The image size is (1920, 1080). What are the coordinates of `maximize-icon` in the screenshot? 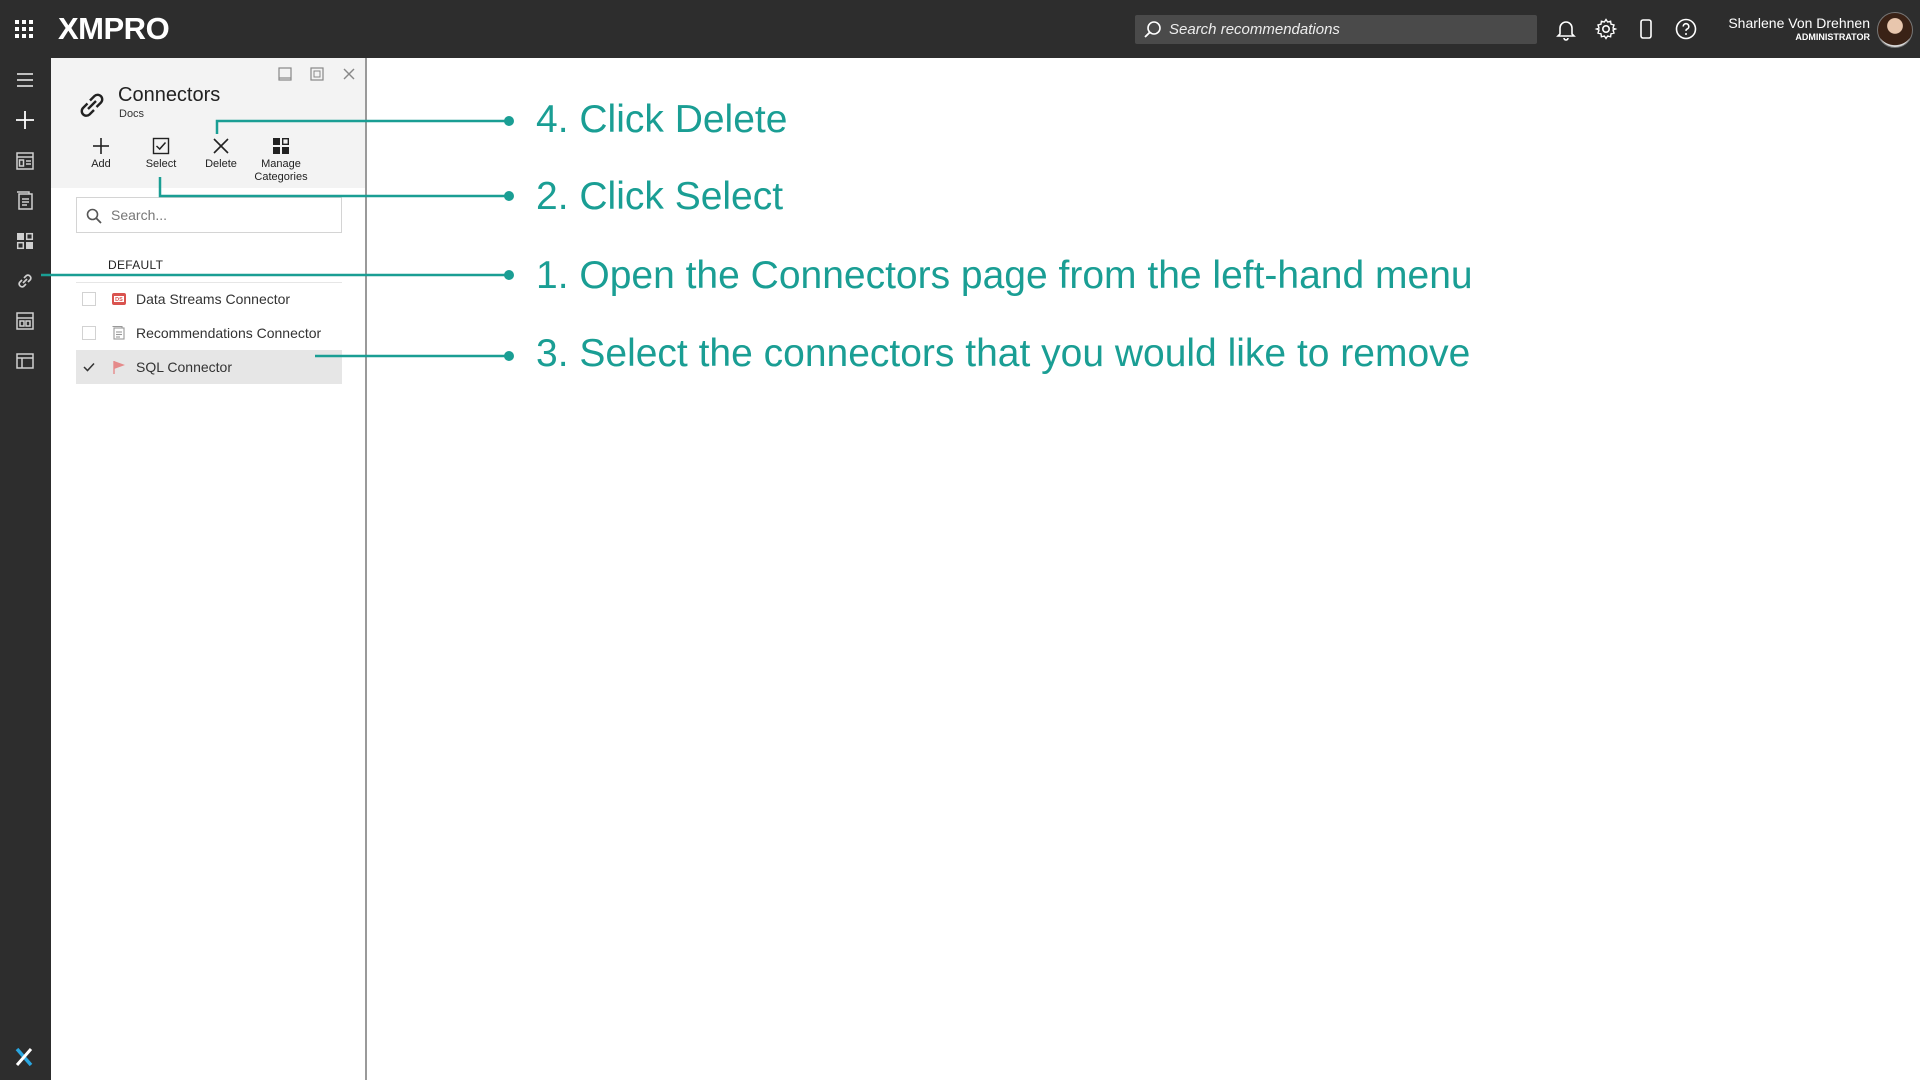 It's located at (317, 74).